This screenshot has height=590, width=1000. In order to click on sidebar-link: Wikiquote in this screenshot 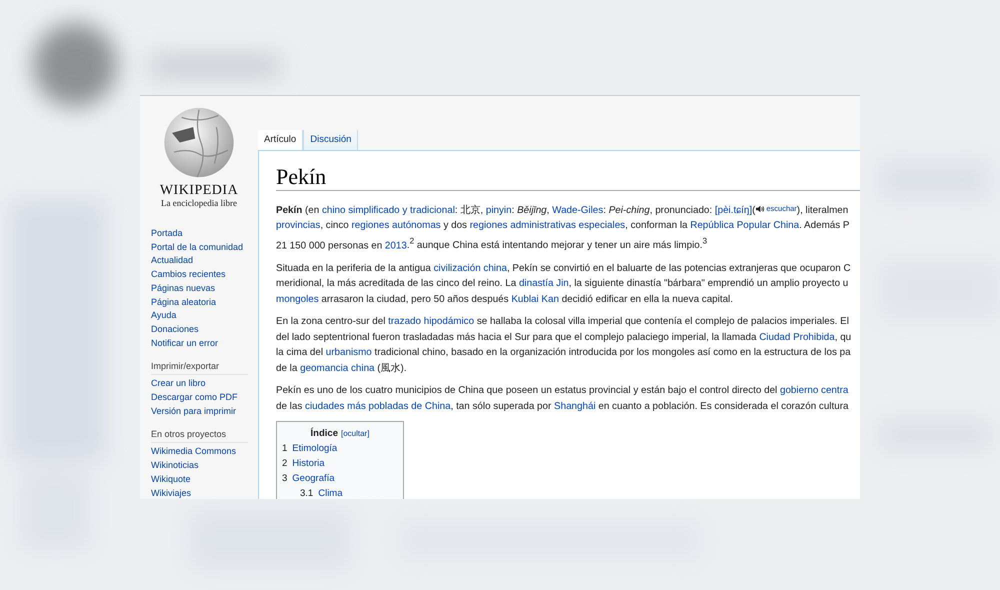, I will do `click(171, 479)`.